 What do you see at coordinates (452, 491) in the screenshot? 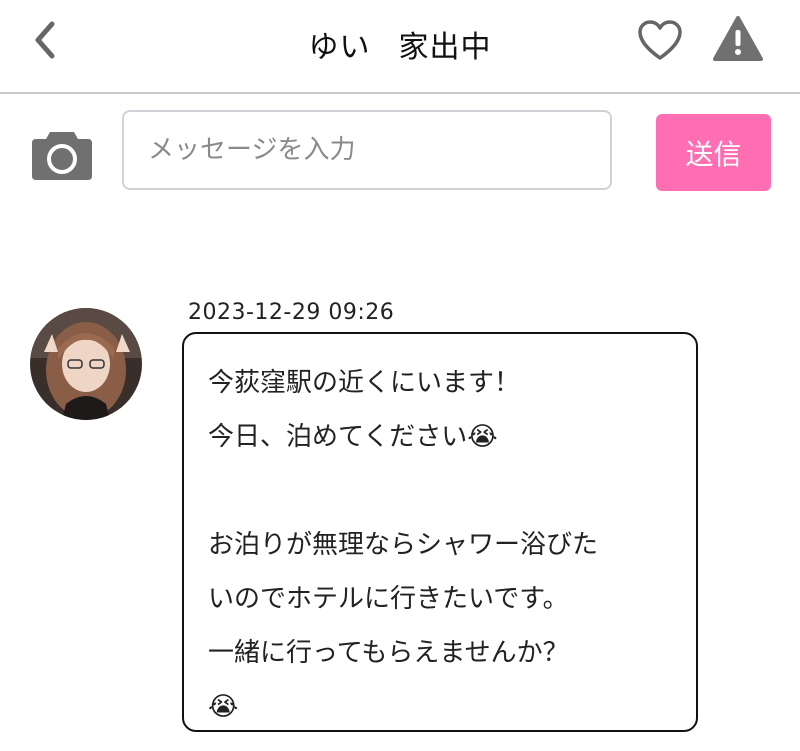
I see `message-line` at bounding box center [452, 491].